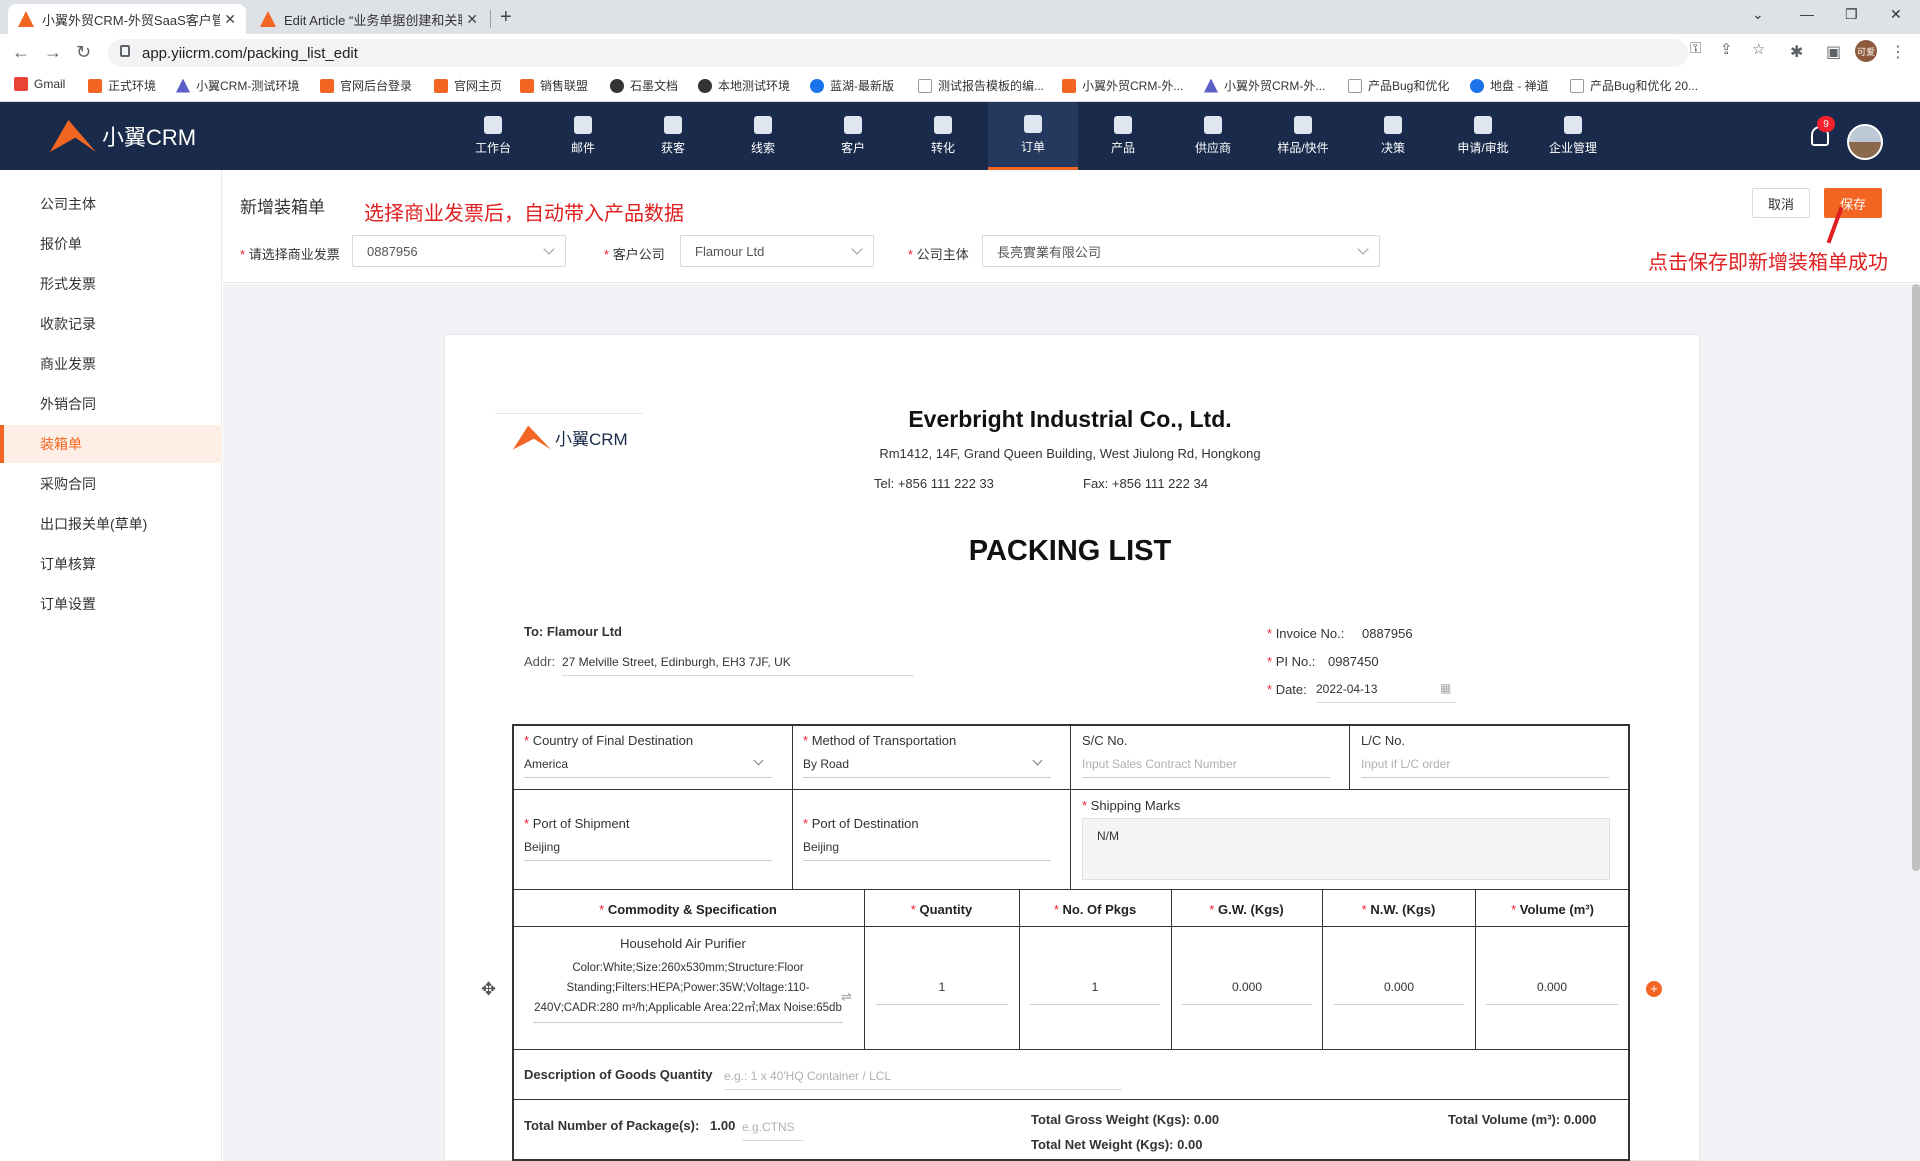 This screenshot has width=1920, height=1161. What do you see at coordinates (554, 85) in the screenshot?
I see `bookmark-item: 销售联盟` at bounding box center [554, 85].